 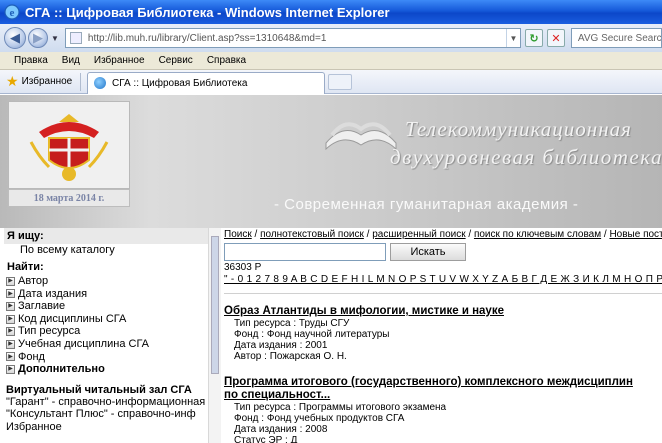 What do you see at coordinates (72, 318) in the screenshot?
I see `sidebar-item-label: Код дисциплины СГА` at bounding box center [72, 318].